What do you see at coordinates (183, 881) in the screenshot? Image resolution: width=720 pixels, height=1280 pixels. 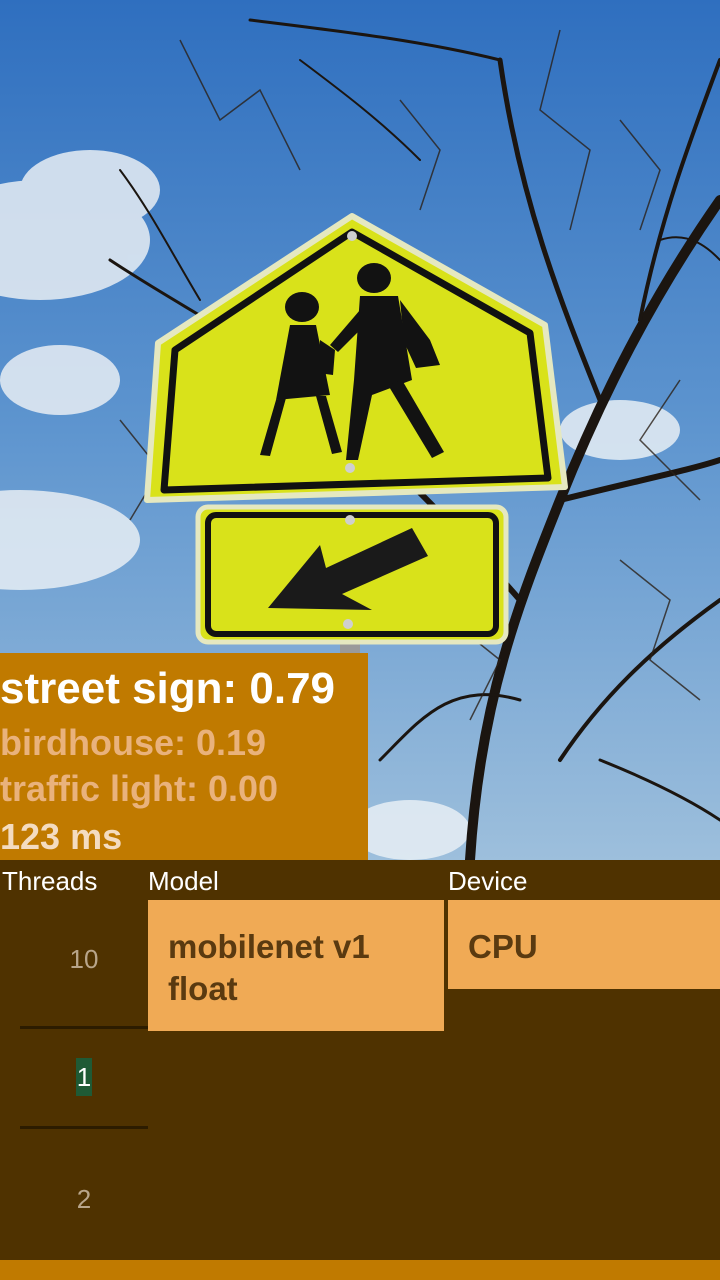 I see `model-header: Model` at bounding box center [183, 881].